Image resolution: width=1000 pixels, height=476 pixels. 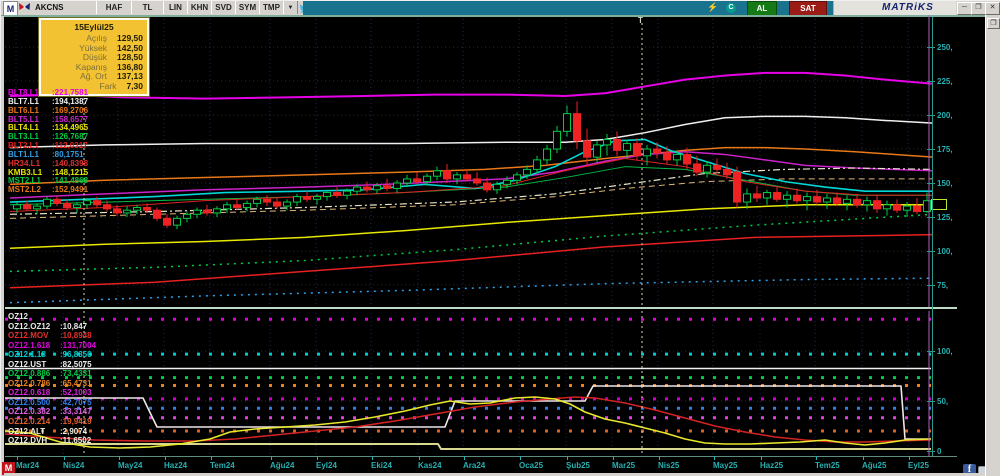 I want to click on xaxis-label-eki24: Eki24, so click(x=381, y=465).